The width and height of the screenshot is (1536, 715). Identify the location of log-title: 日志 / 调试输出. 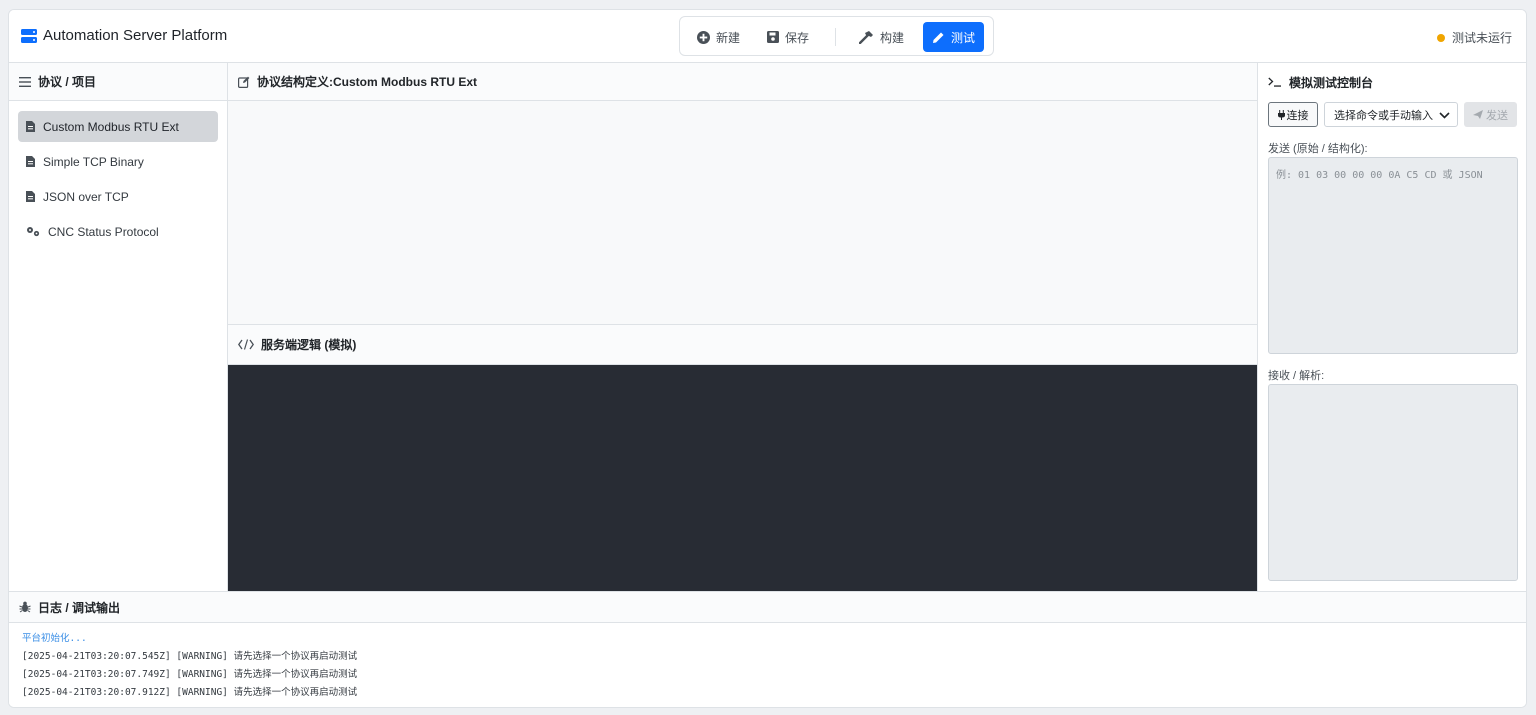
(79, 607).